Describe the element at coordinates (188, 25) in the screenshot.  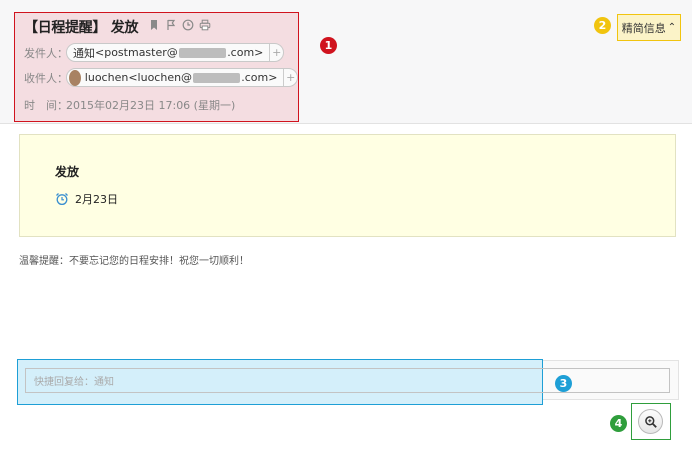
I see `clock-icon` at that location.